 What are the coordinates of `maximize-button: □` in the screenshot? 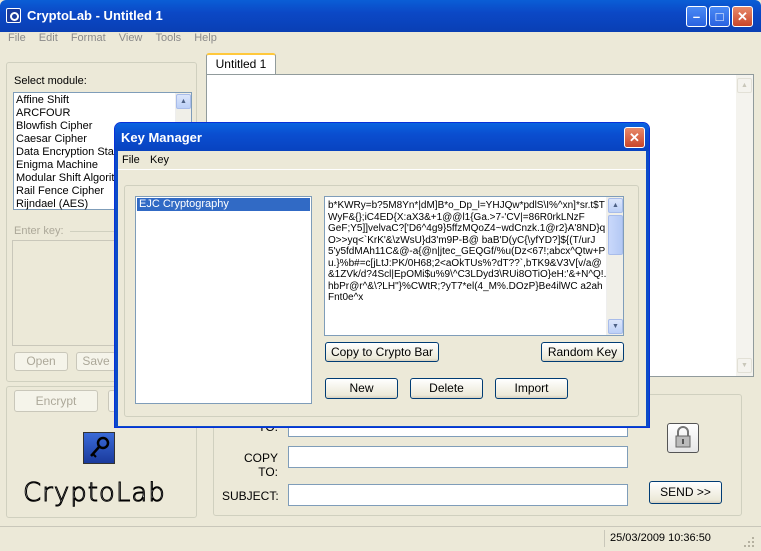 It's located at (719, 16).